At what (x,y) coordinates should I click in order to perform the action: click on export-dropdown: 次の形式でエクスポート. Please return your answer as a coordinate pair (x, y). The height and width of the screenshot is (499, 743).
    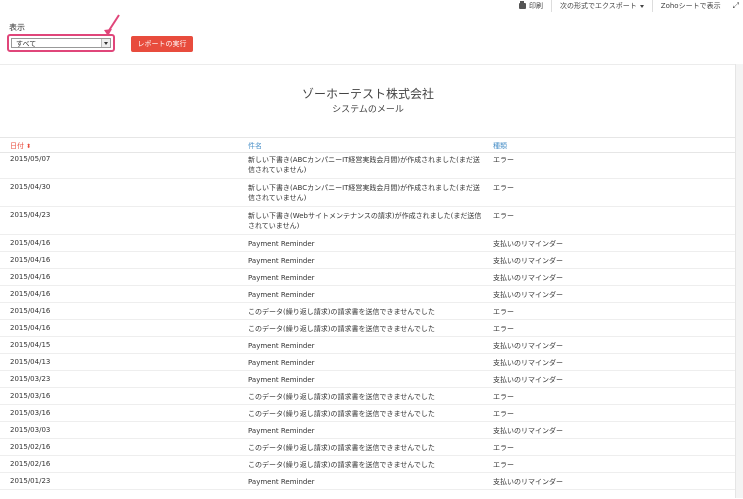
    Looking at the image, I should click on (601, 6).